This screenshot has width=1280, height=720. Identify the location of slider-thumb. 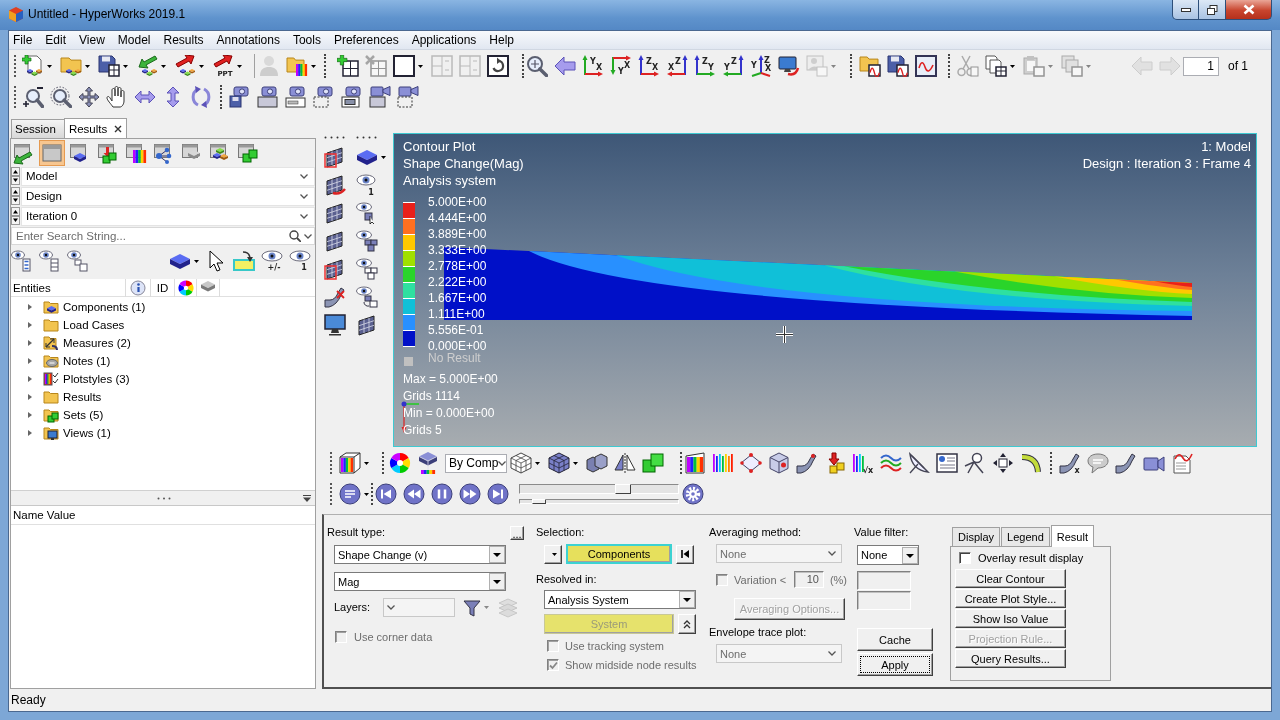
(623, 489).